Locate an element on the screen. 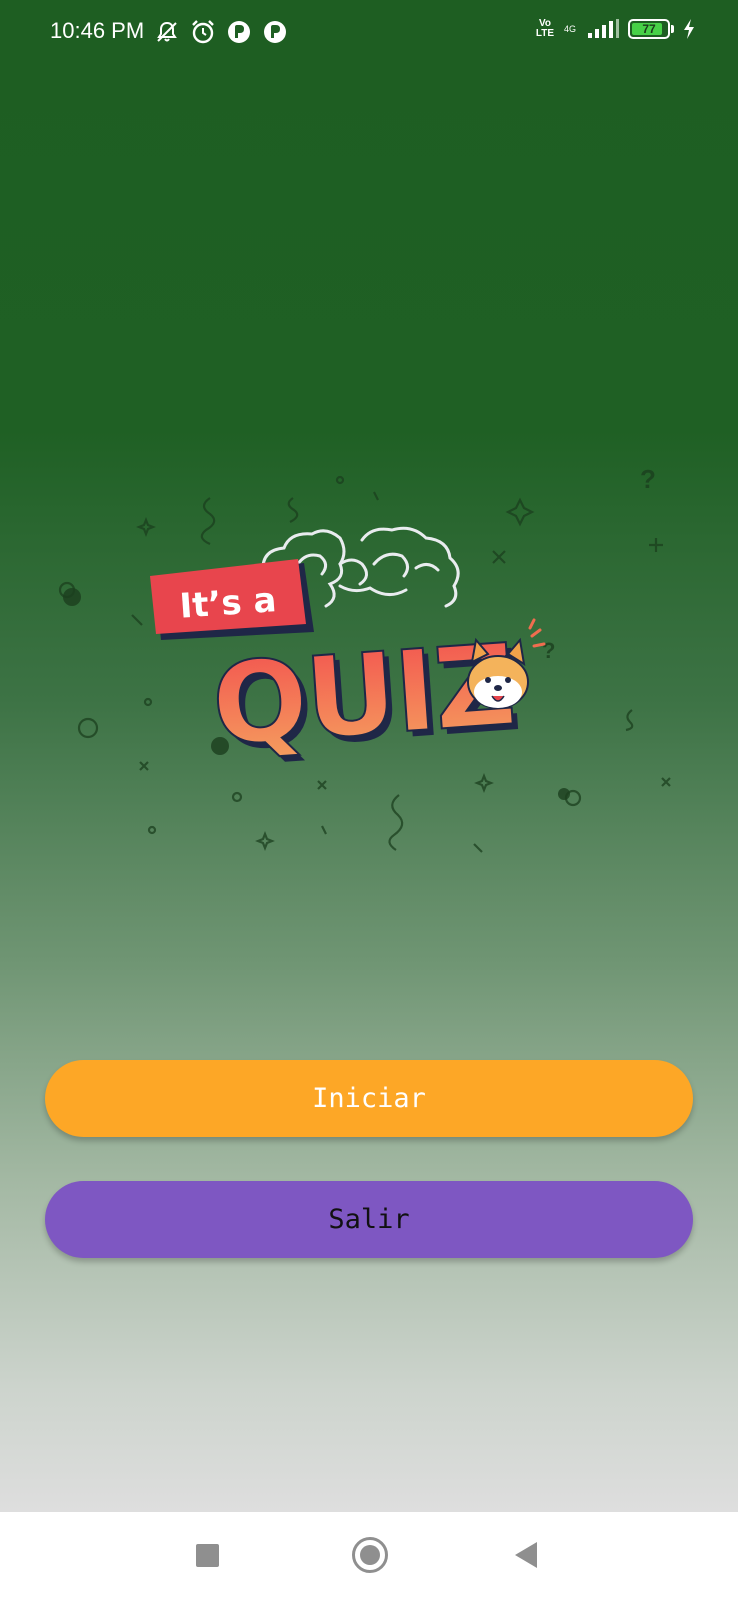 The image size is (738, 1600). battery-icon: 77 is located at coordinates (649, 29).